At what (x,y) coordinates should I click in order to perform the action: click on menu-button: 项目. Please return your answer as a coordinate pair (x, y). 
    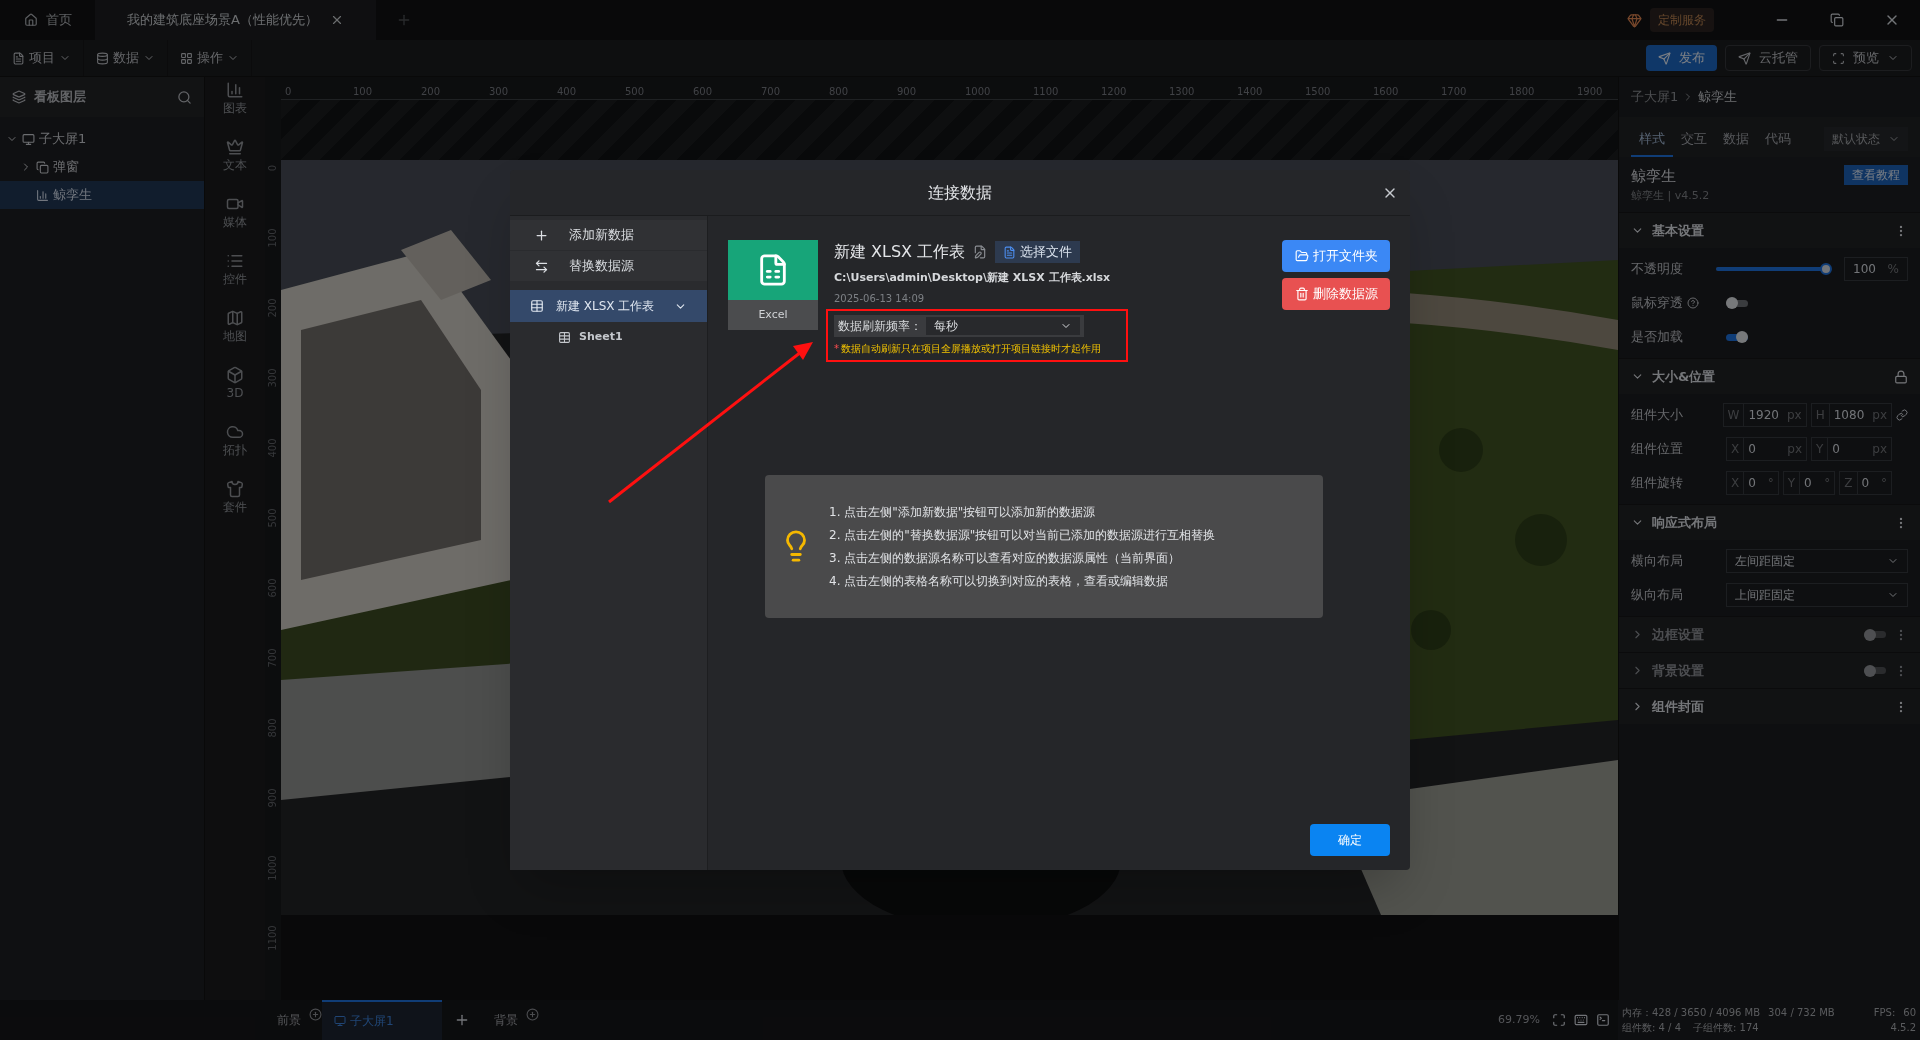
    Looking at the image, I should click on (42, 58).